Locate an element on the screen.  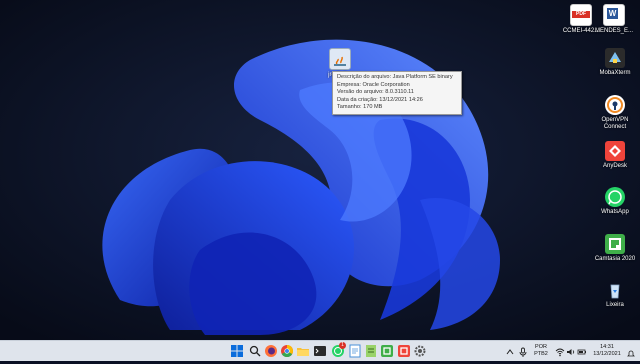
anydesk-taskbar-icon is located at coordinates (404, 351).